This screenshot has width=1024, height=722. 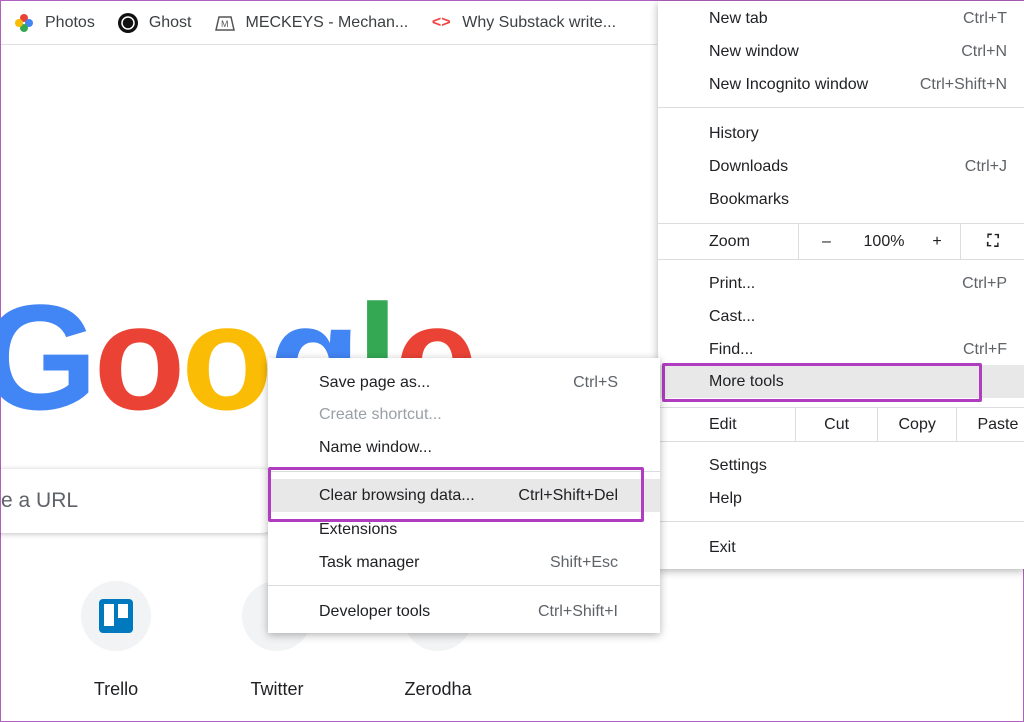 I want to click on submenu-extensions: Extensions, so click(x=464, y=529).